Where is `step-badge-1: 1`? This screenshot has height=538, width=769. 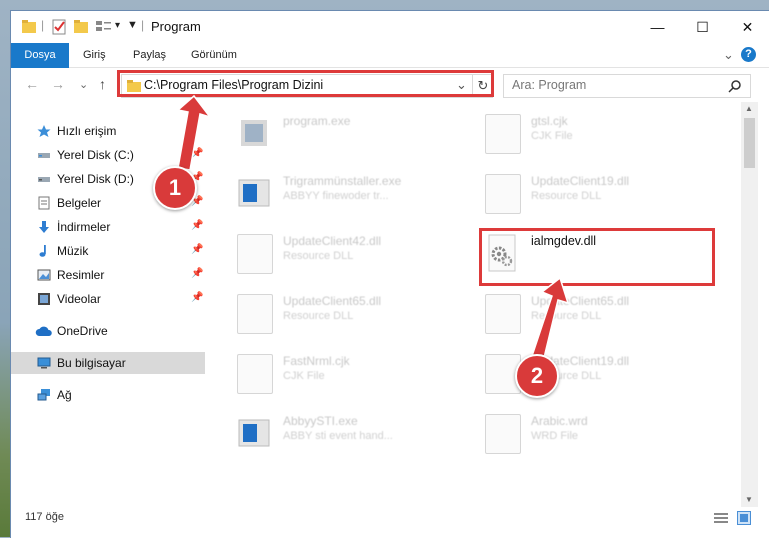
step-badge-1: 1 is located at coordinates (175, 188).